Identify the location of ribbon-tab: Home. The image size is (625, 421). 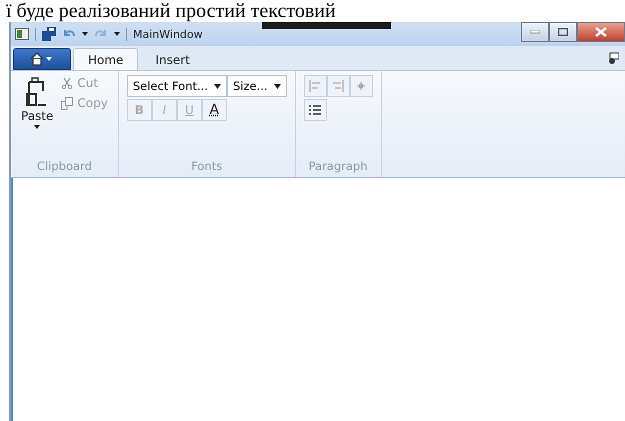
(105, 59).